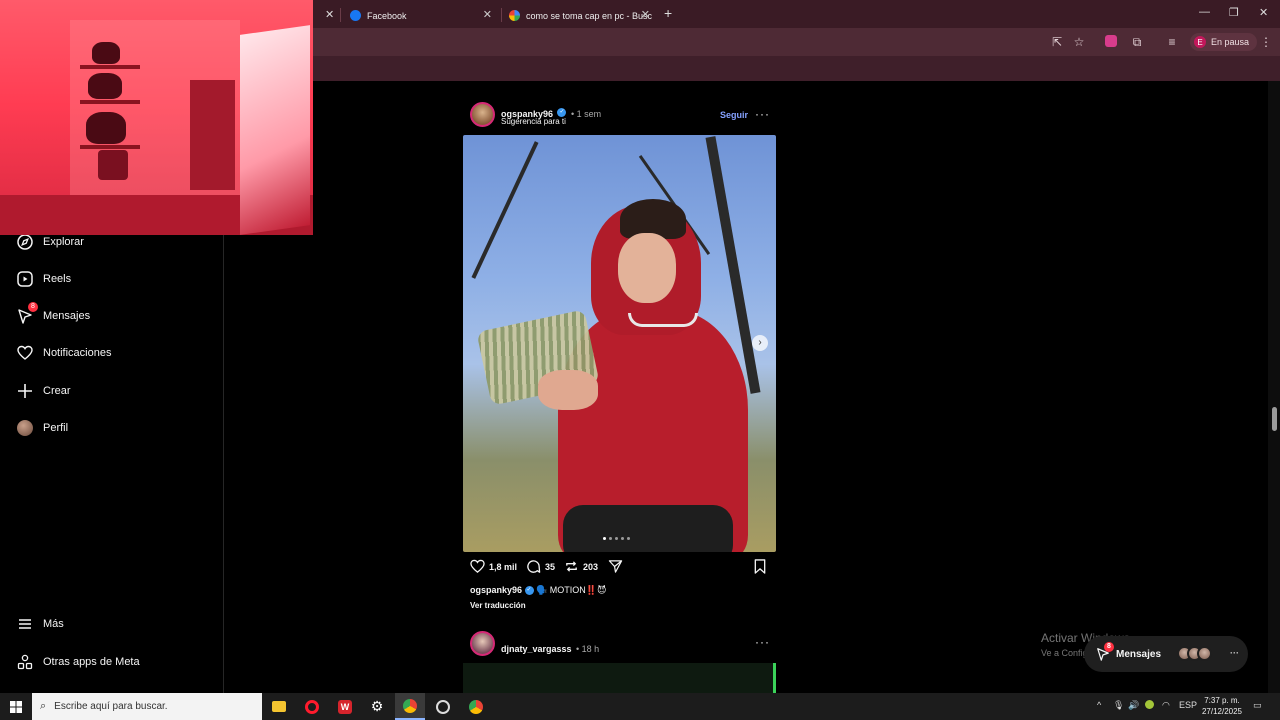 The width and height of the screenshot is (1280, 720). I want to click on sidebar-item-explorar: Explorar, so click(50, 242).